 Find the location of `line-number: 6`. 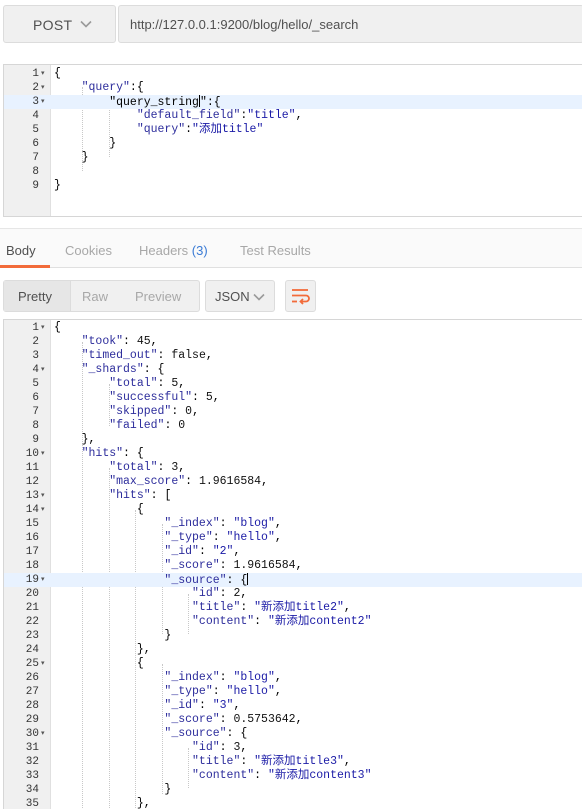

line-number: 6 is located at coordinates (35, 144).